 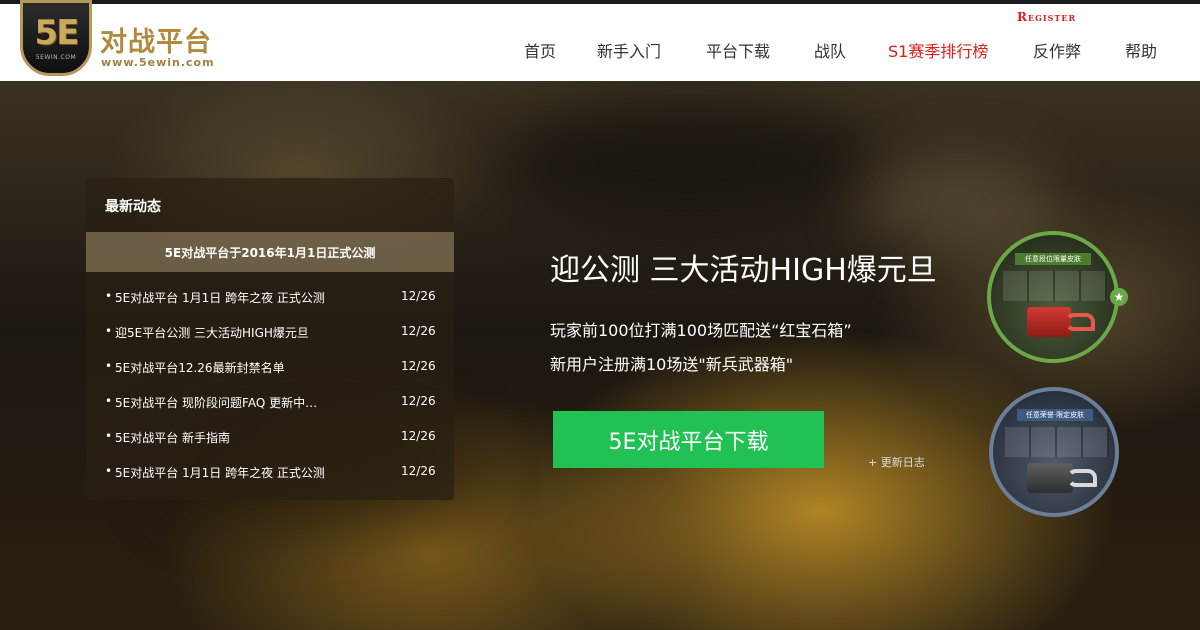 I want to click on nav-anticheat: 反作弊, so click(x=1057, y=50).